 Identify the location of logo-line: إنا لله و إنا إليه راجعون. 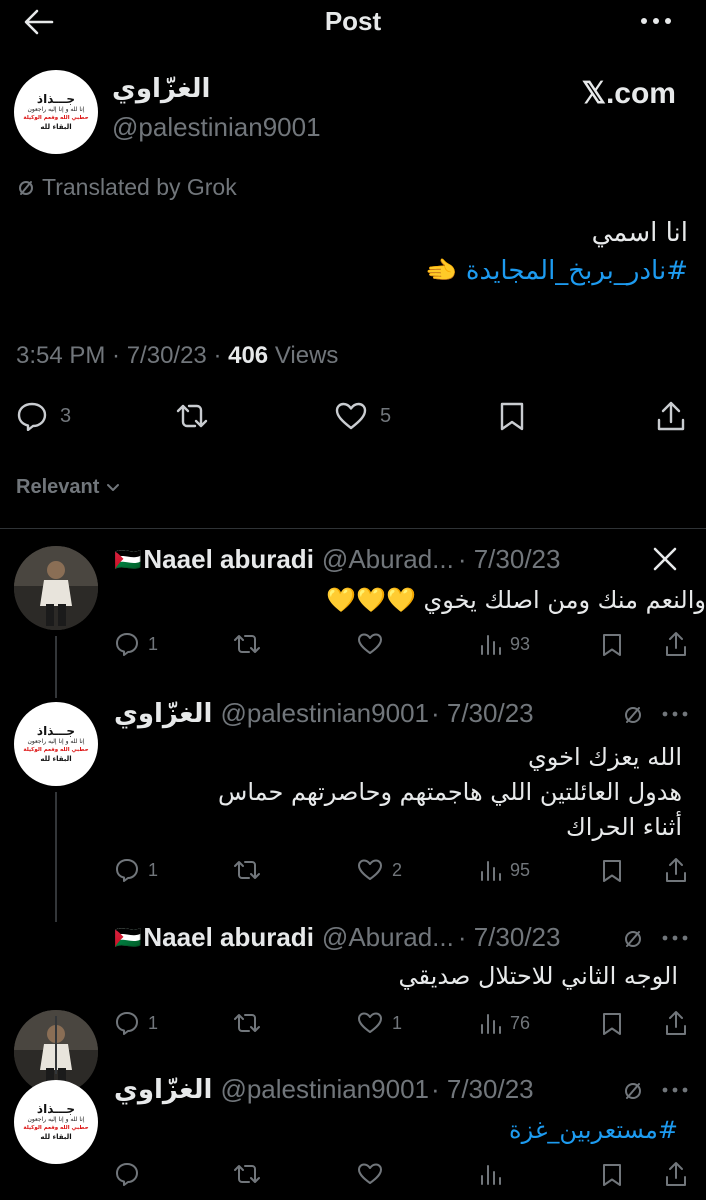
(56, 109).